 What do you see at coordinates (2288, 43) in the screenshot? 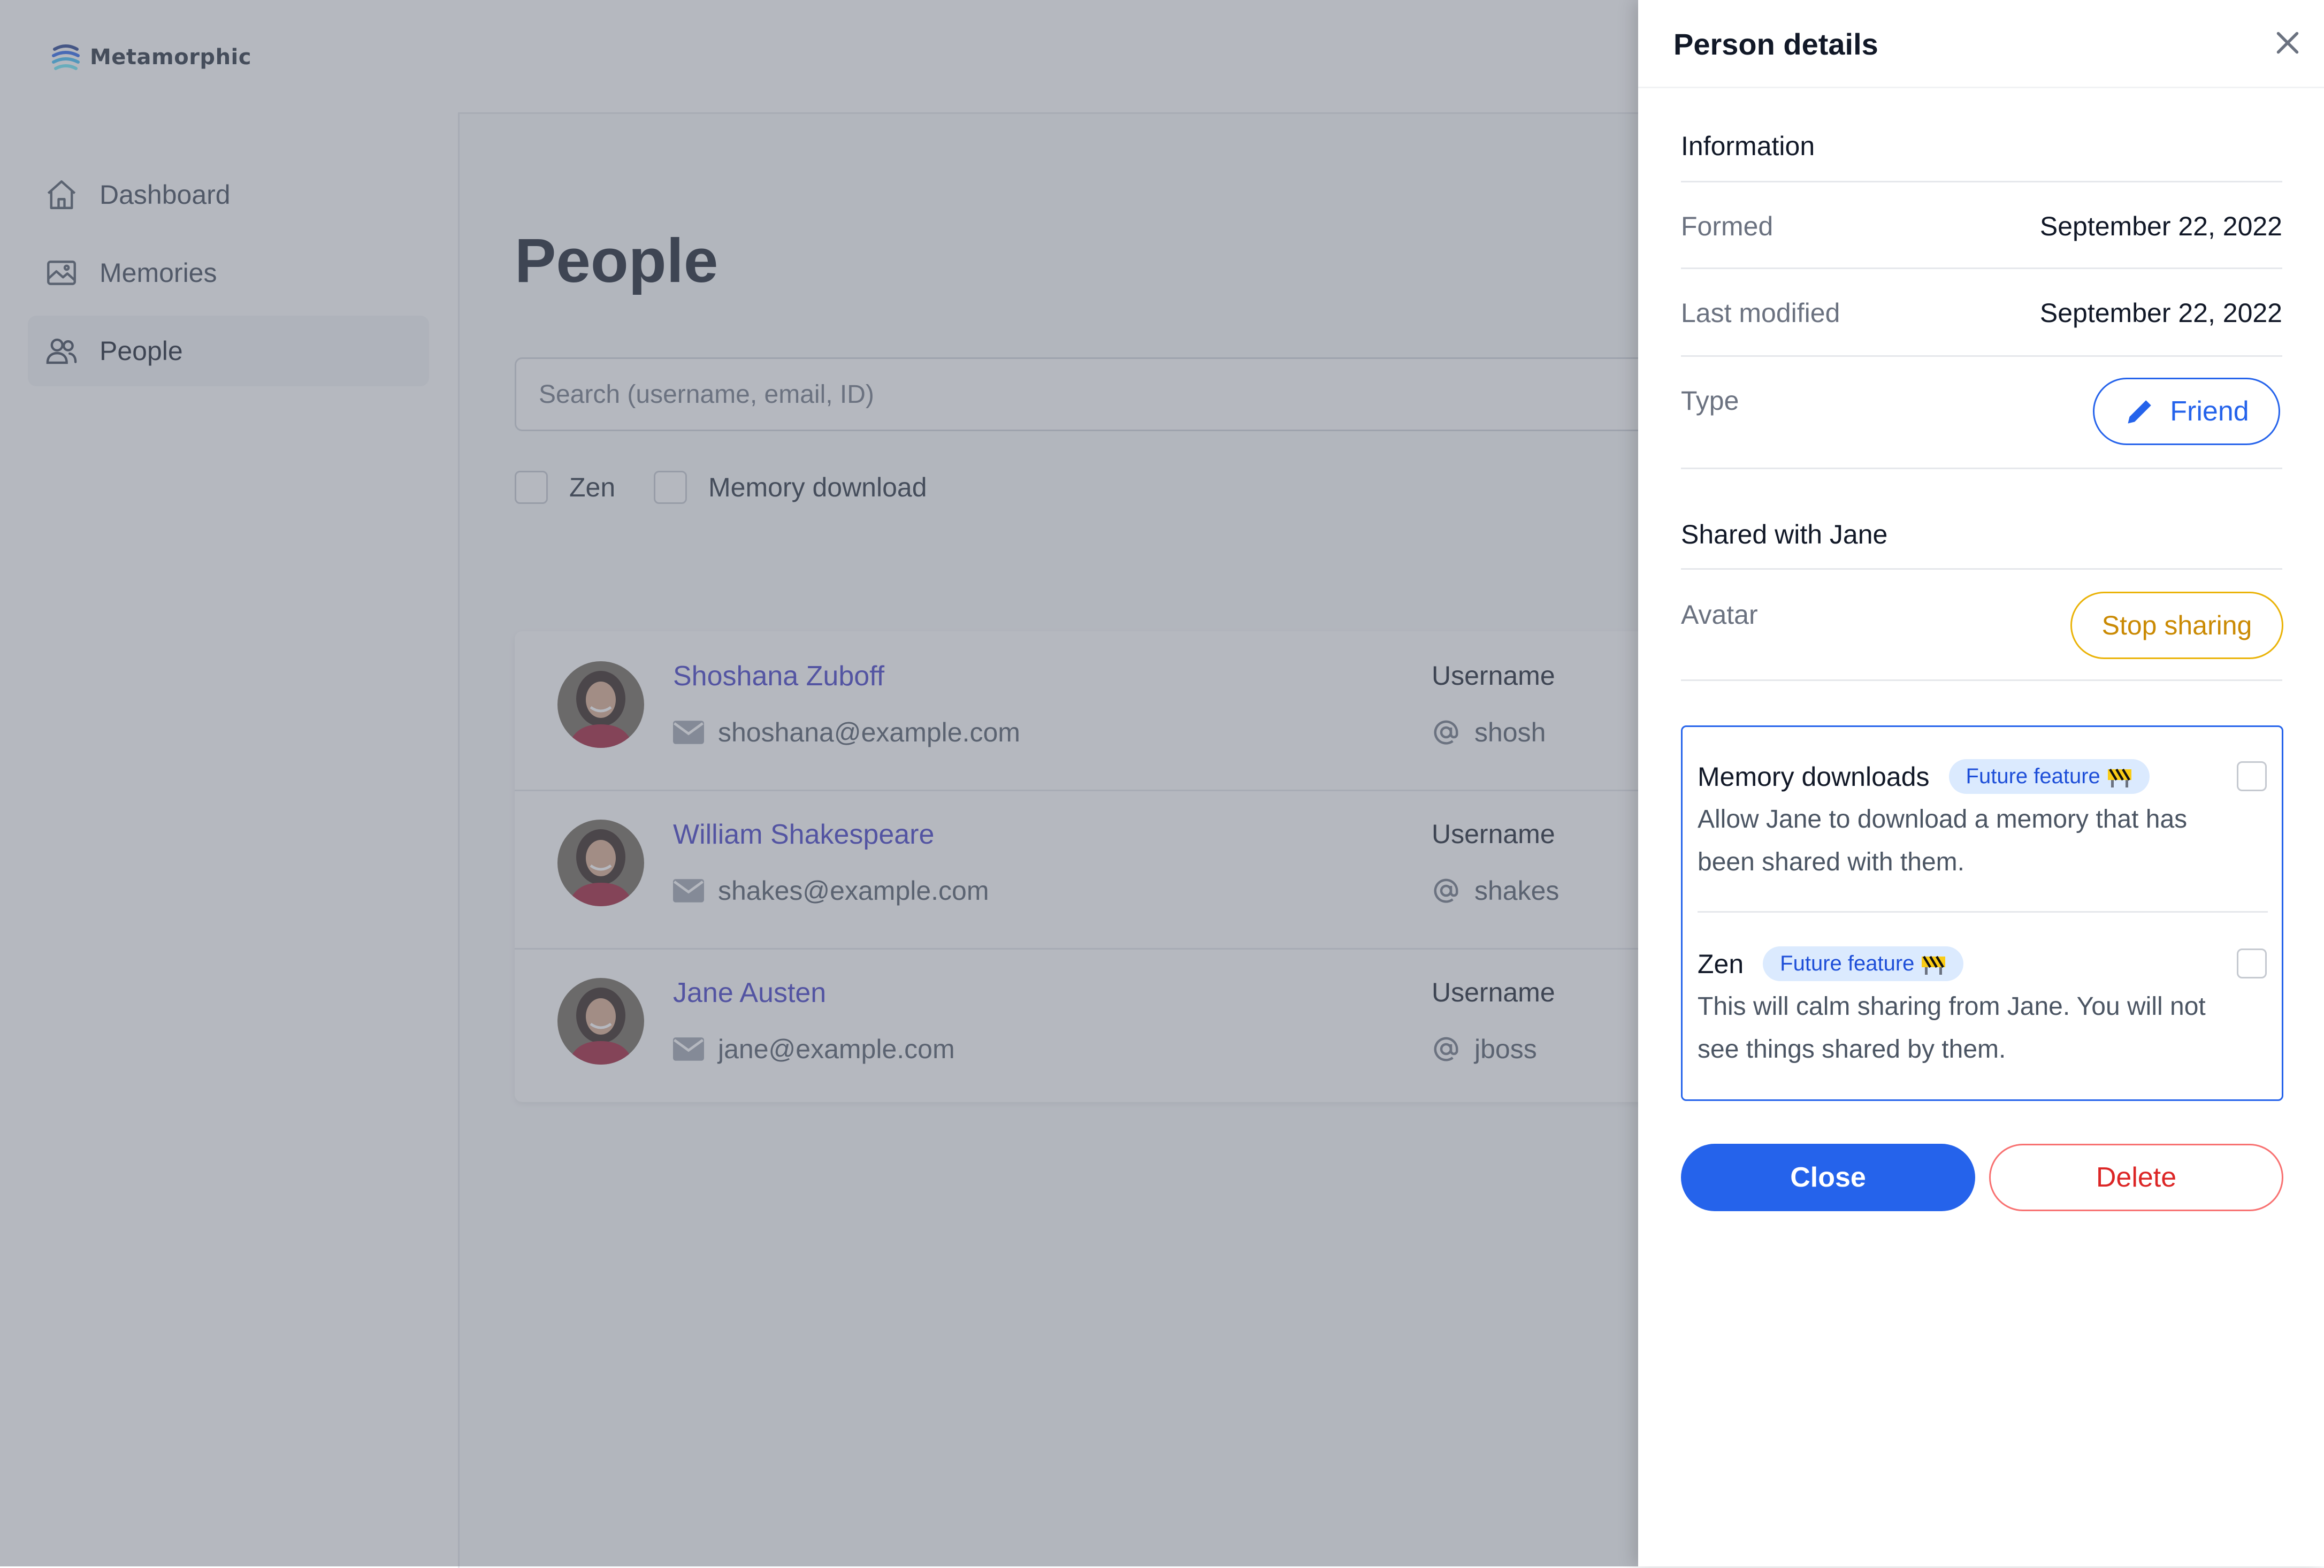
I see `close-icon` at bounding box center [2288, 43].